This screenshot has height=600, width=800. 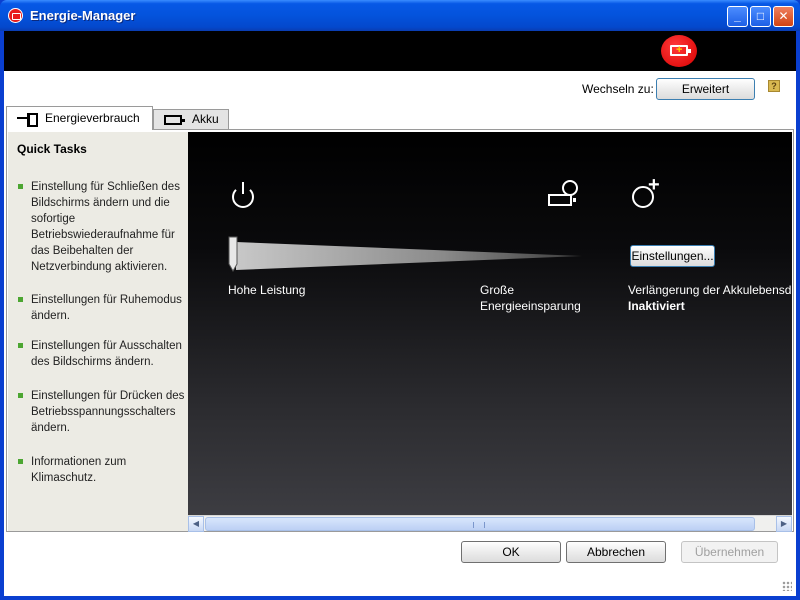 I want to click on performance-slider-track, so click(x=409, y=256).